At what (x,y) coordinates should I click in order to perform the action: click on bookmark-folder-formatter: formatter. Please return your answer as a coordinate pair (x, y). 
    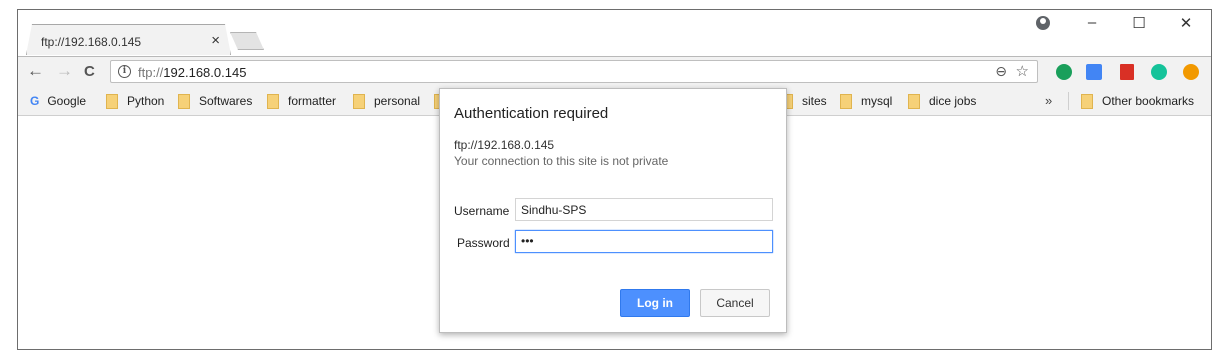
    Looking at the image, I should click on (301, 101).